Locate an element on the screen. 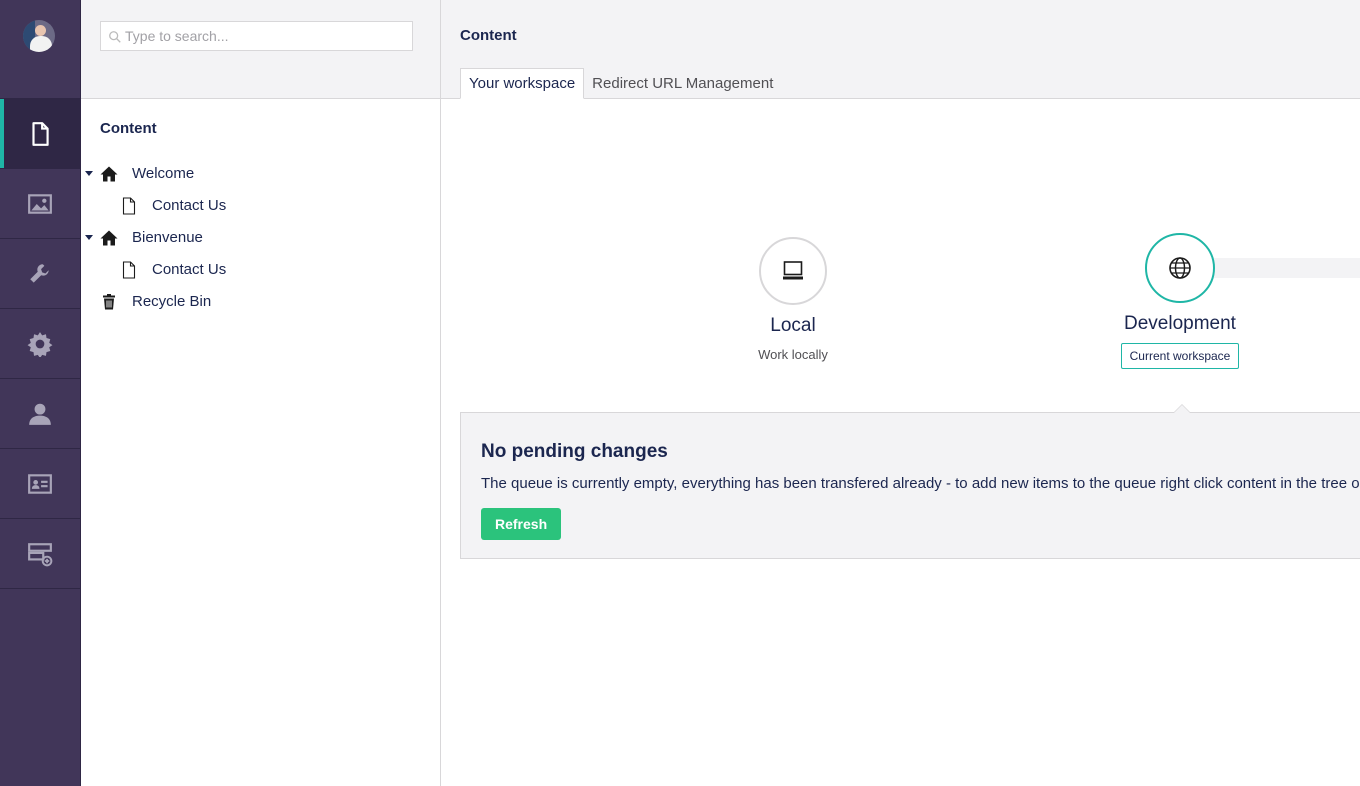 This screenshot has width=1360, height=786. refresh-button: Refresh is located at coordinates (521, 524).